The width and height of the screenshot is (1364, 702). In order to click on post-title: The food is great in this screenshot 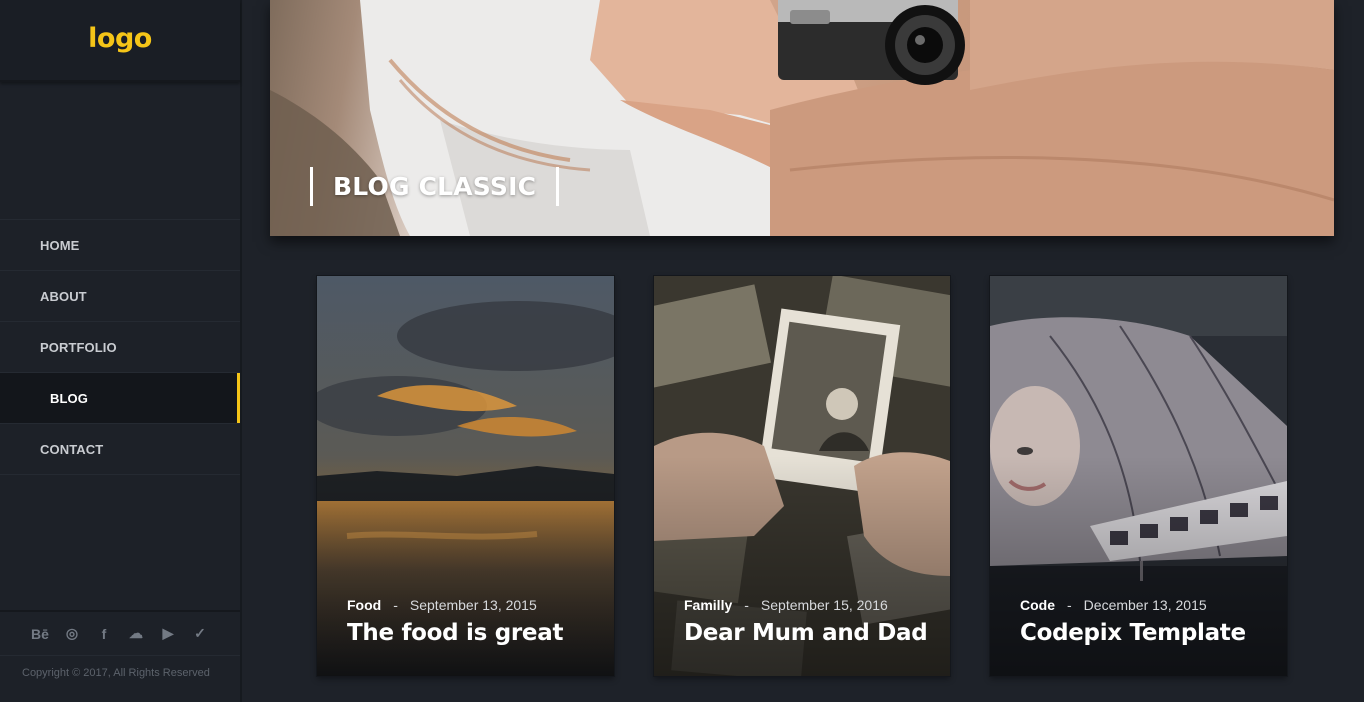, I will do `click(455, 633)`.